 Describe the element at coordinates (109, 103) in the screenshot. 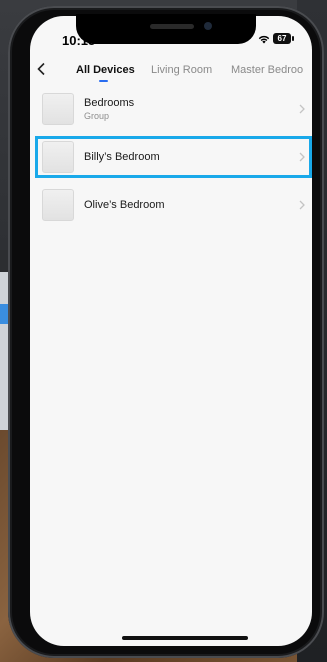

I see `device-name: Bedrooms` at that location.